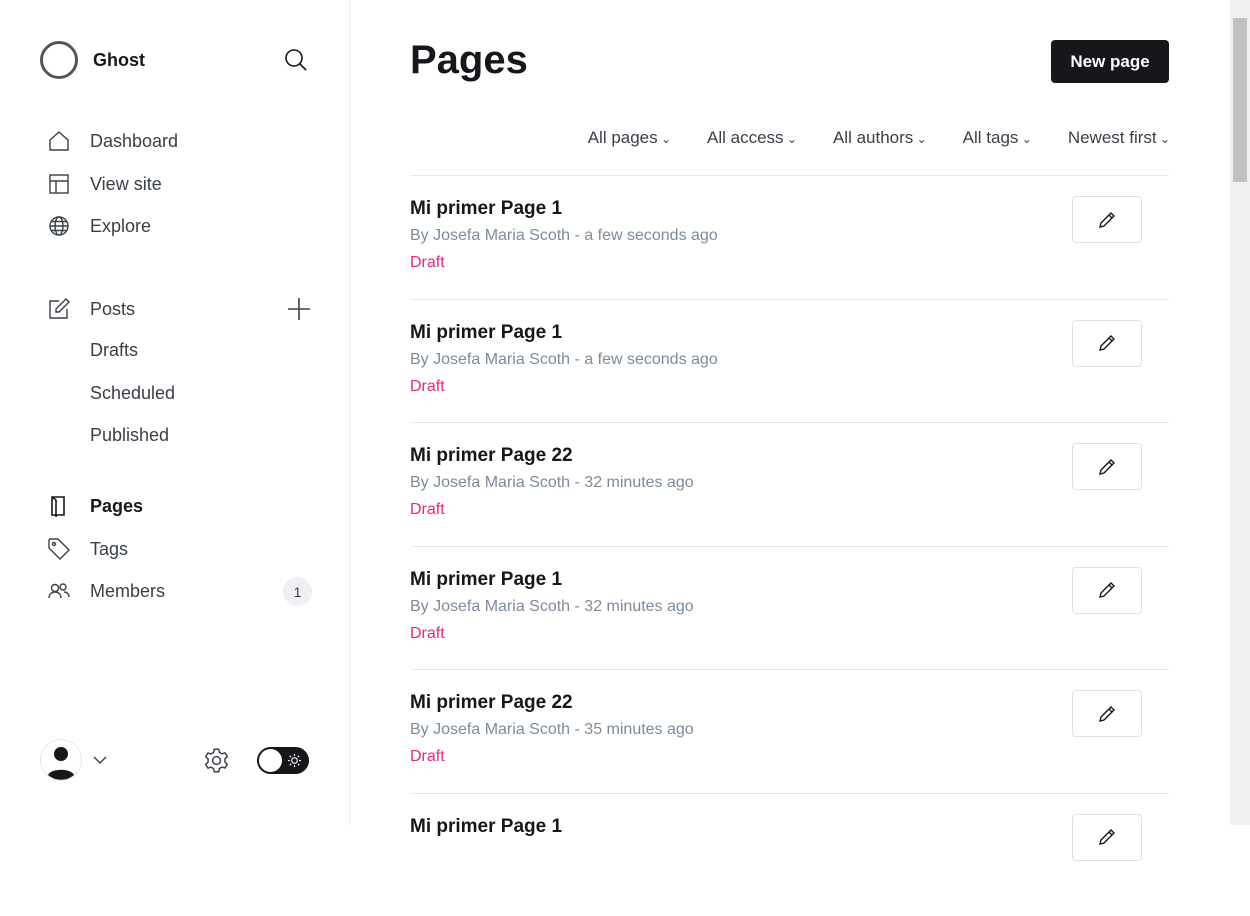  Describe the element at coordinates (59, 309) in the screenshot. I see `edit-icon` at that location.